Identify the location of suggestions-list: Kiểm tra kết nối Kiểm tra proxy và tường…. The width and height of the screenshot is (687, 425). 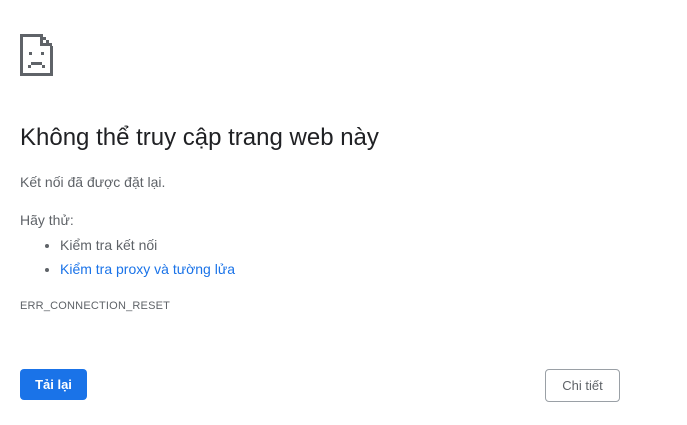
(127, 257).